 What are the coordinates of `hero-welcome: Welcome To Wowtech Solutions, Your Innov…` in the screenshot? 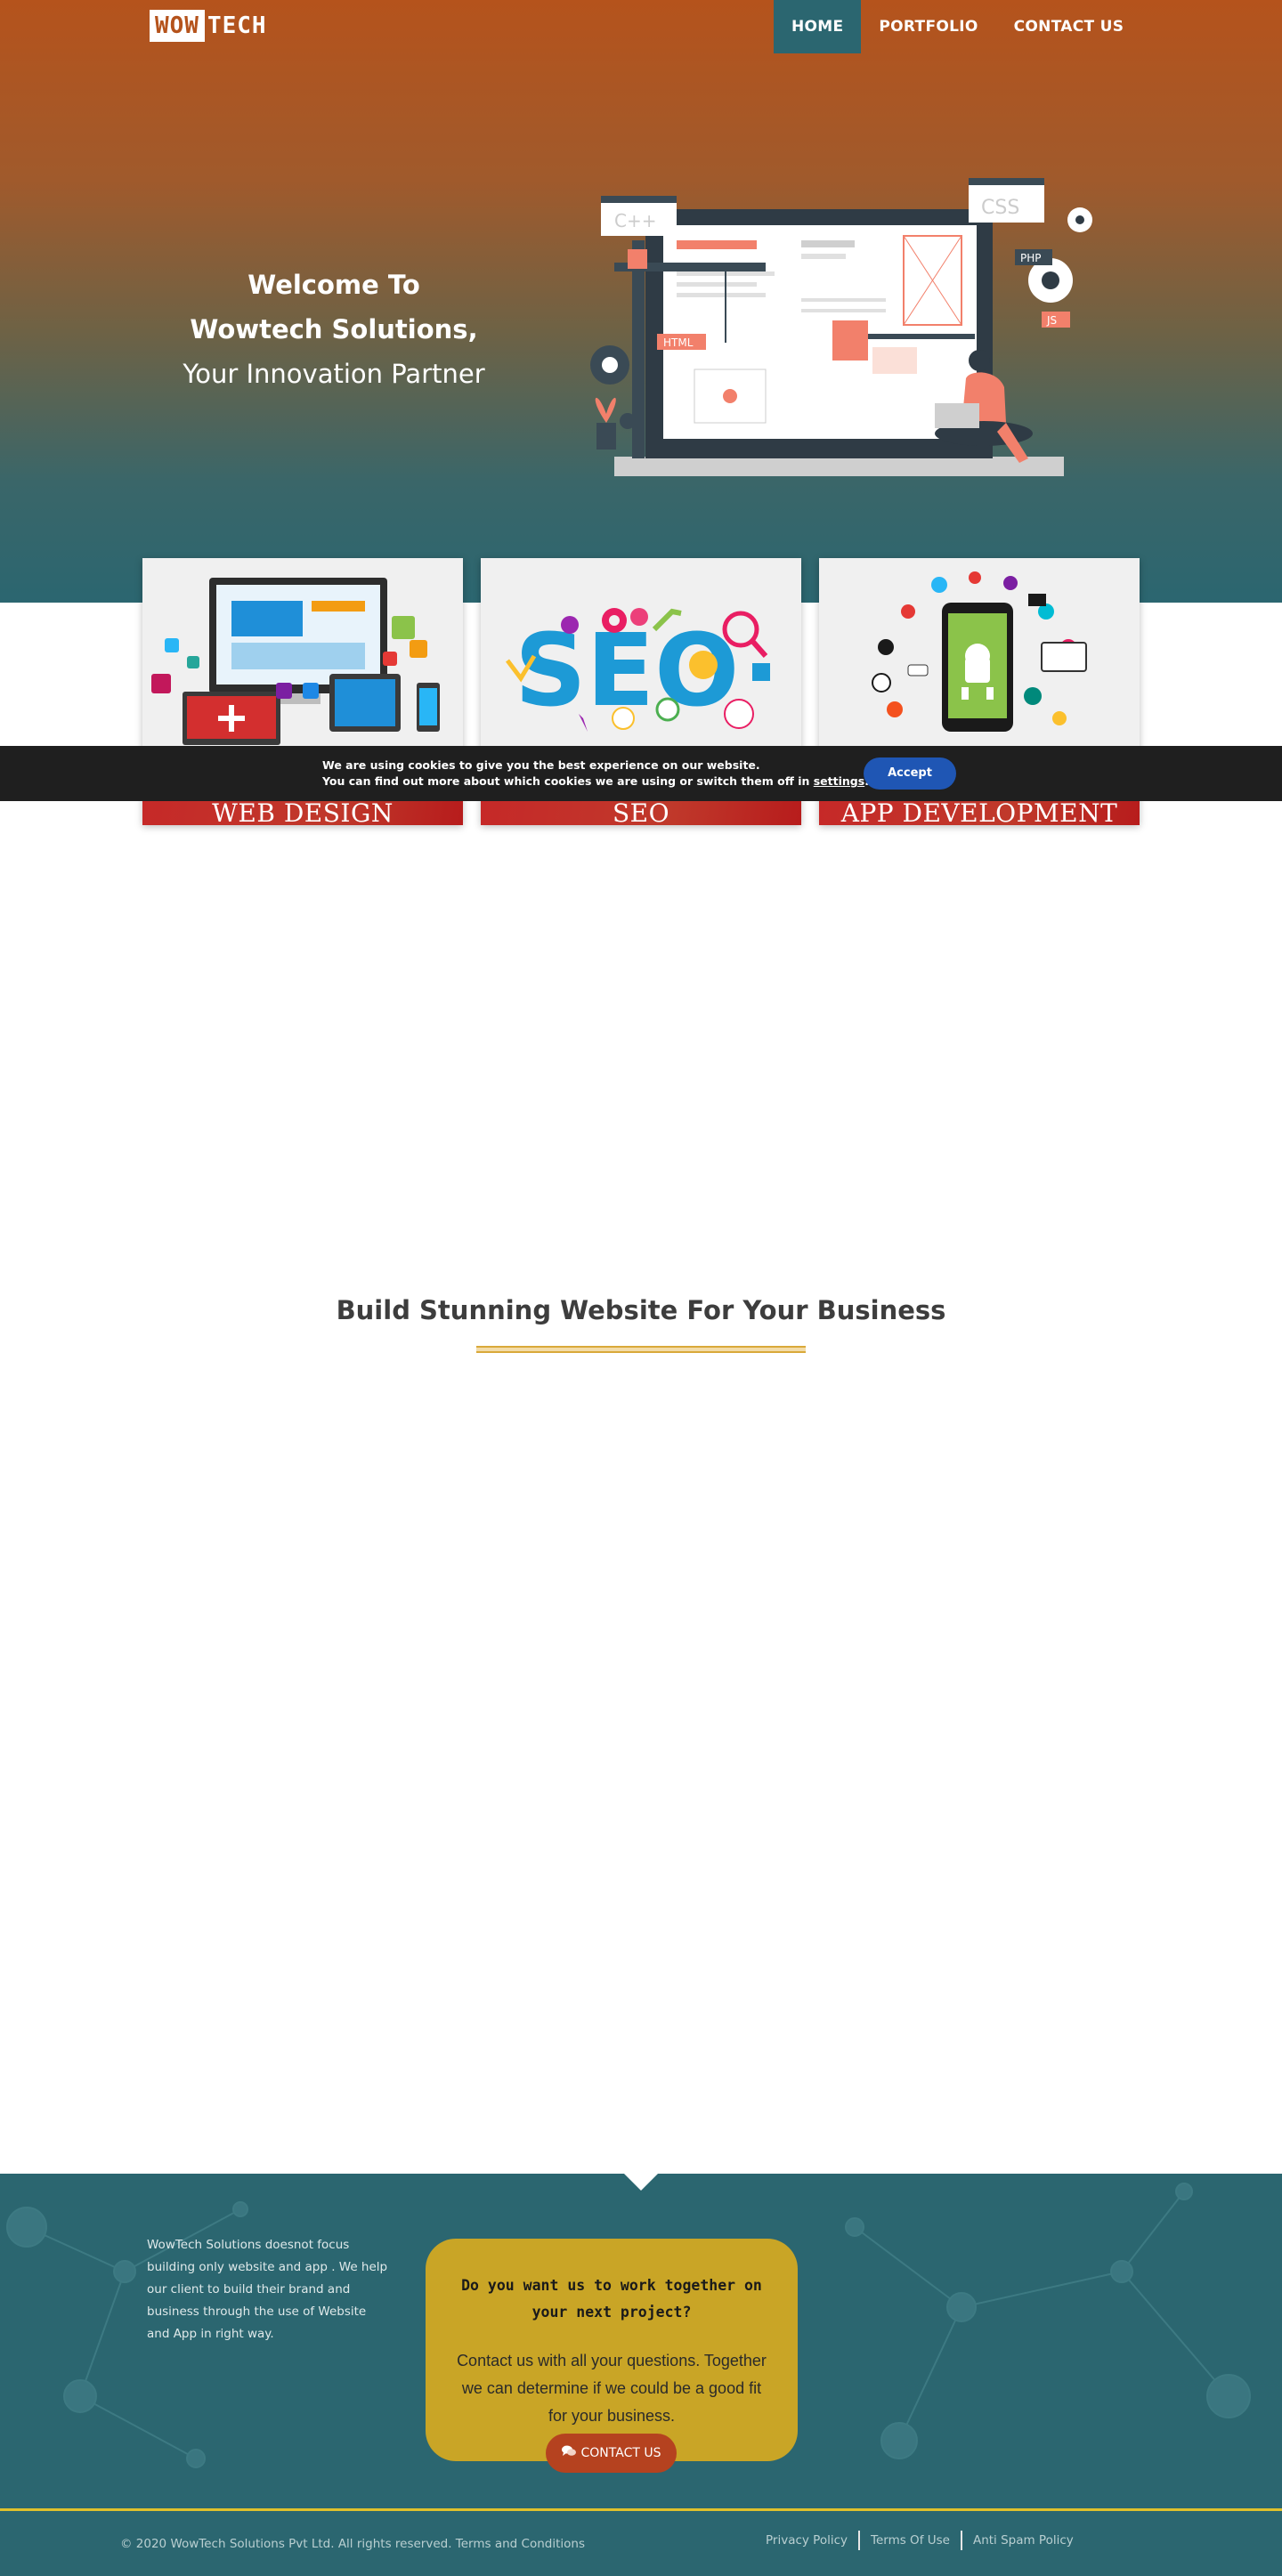 It's located at (334, 329).